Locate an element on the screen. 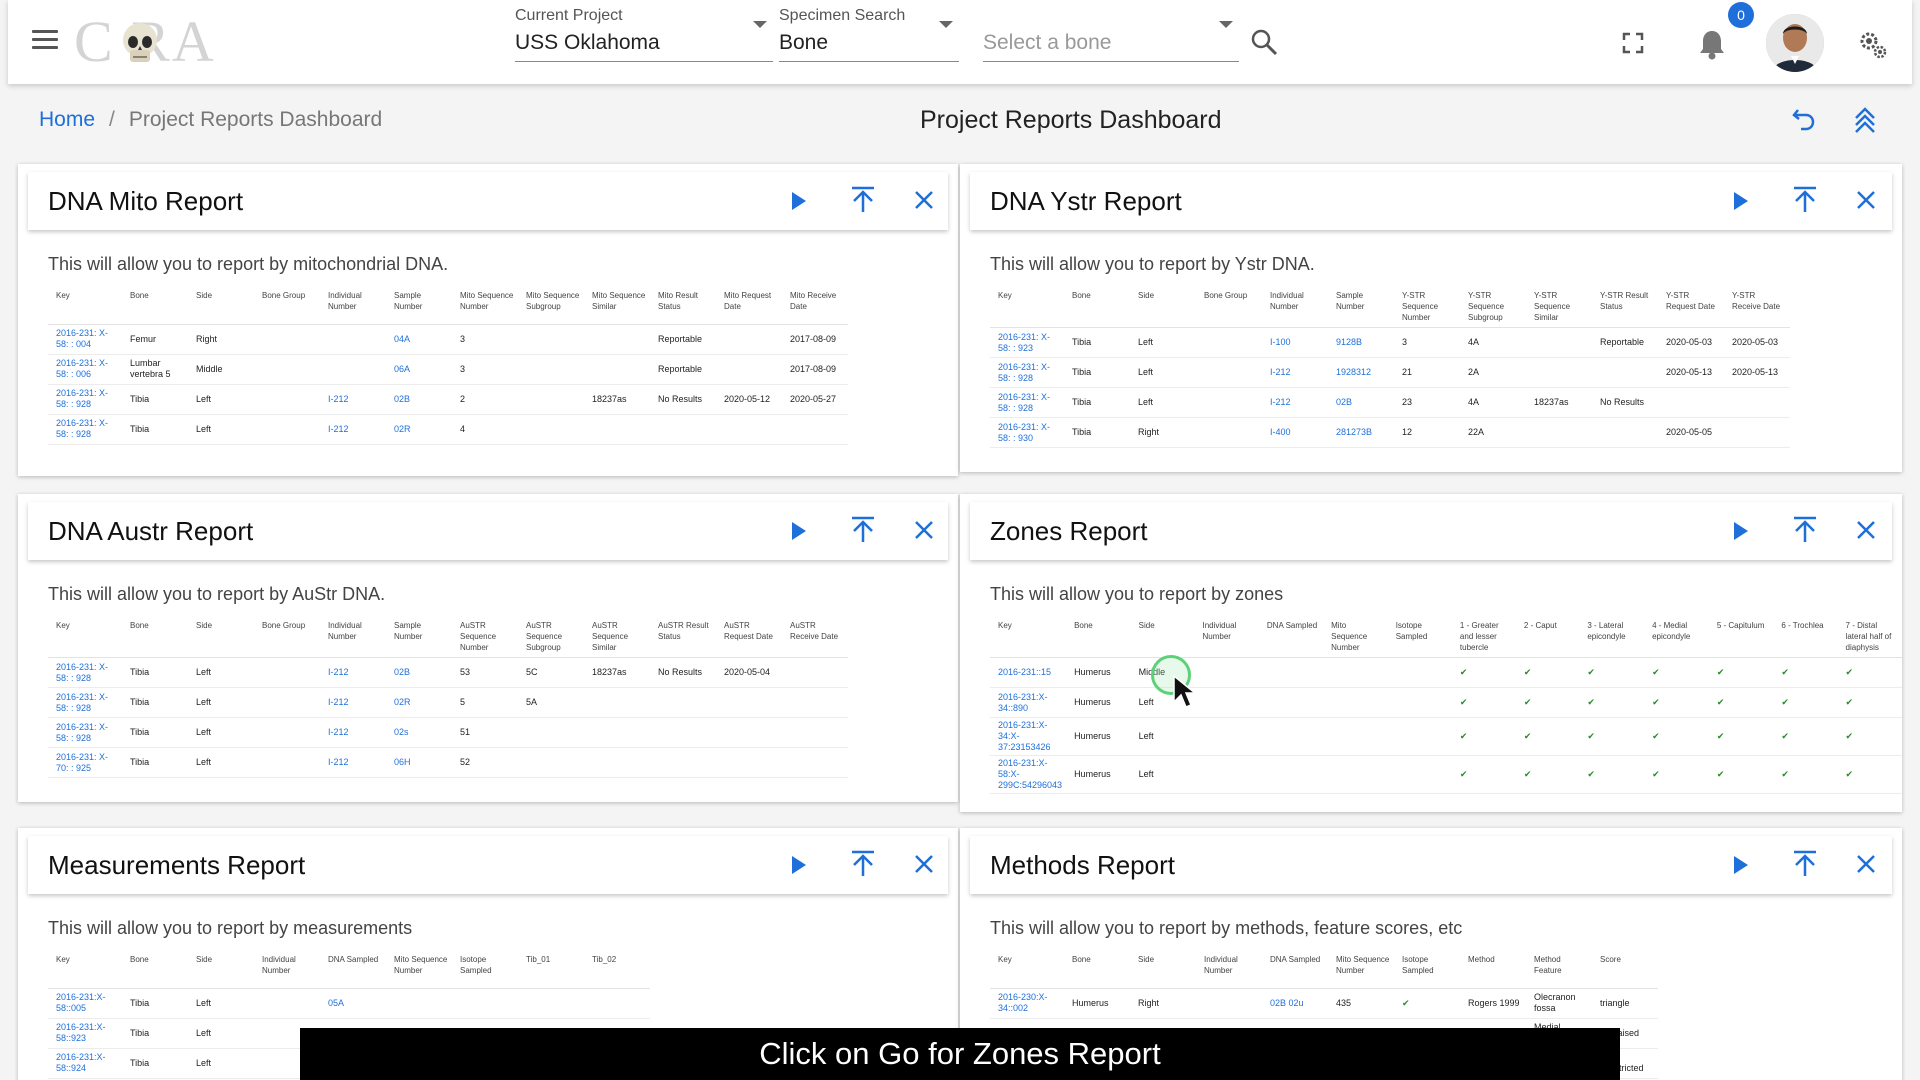  current-project-select: Current Project USS Oklahoma is located at coordinates (644, 34).